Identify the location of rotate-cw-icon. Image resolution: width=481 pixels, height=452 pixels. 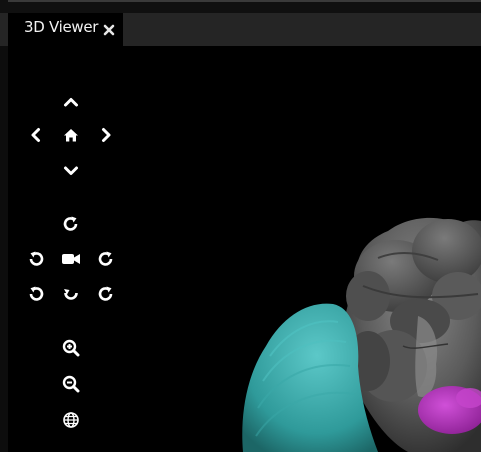
(106, 294).